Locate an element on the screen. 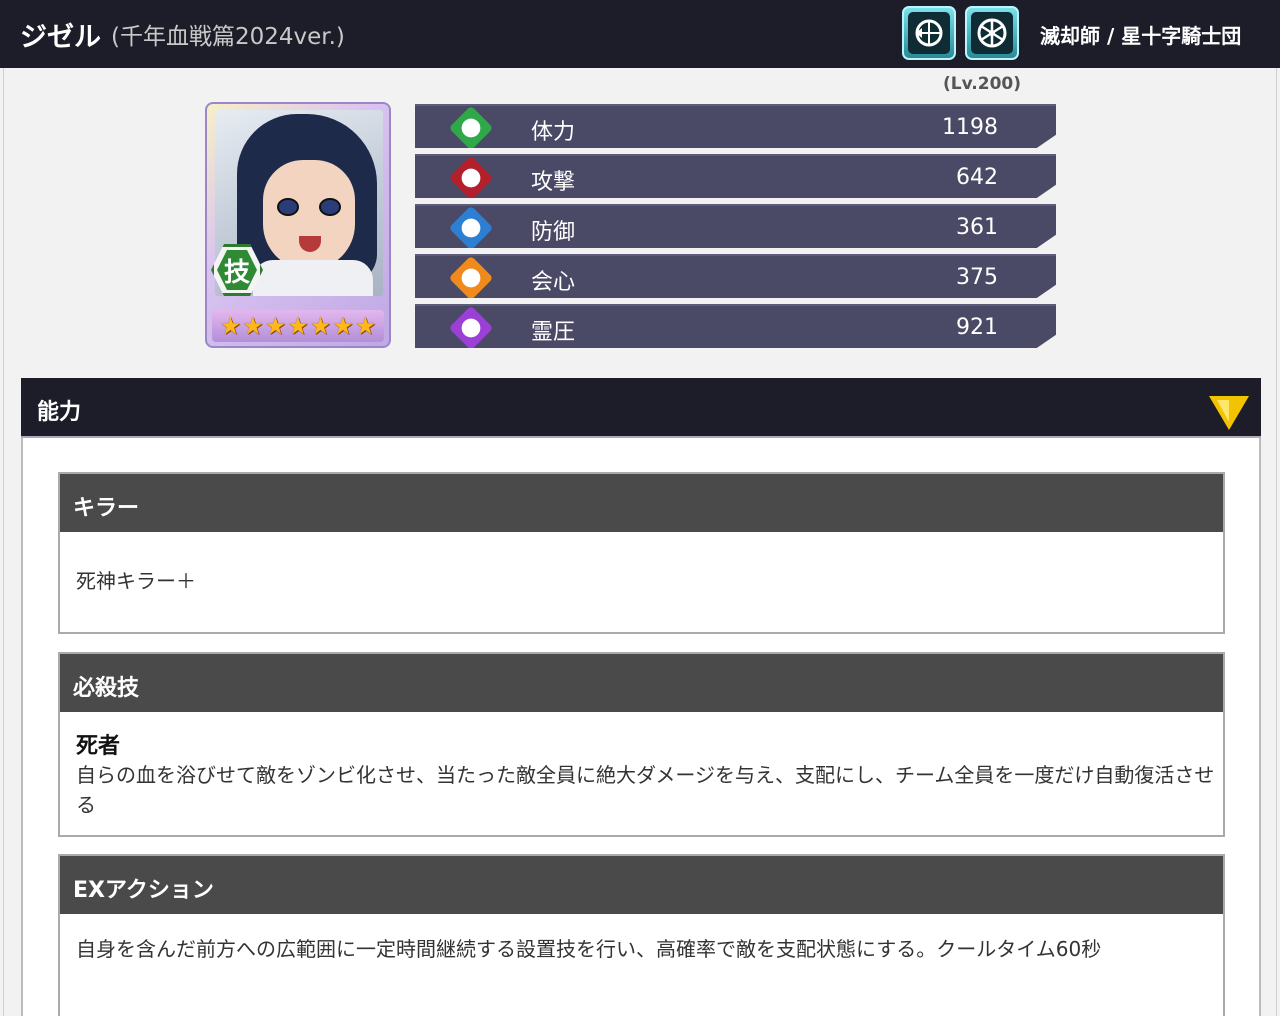  character-header: ジゼル (千年血戦篇2024ver.) 滅却師 / 星十字騎士団 is located at coordinates (640, 34).